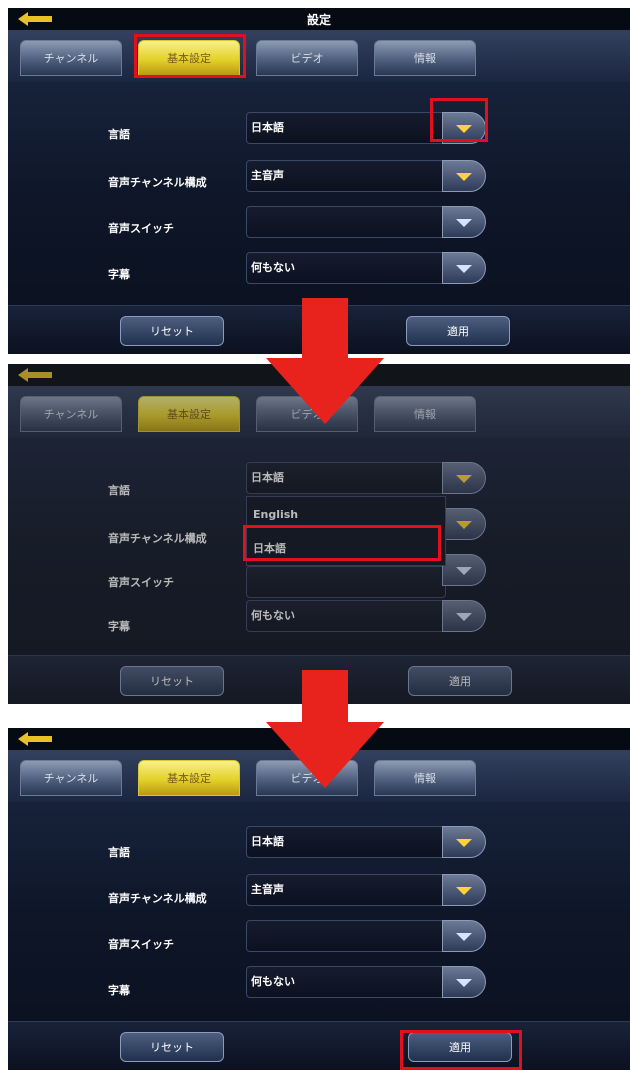 This screenshot has width=630, height=1070. I want to click on highlight-language-dropdown, so click(459, 120).